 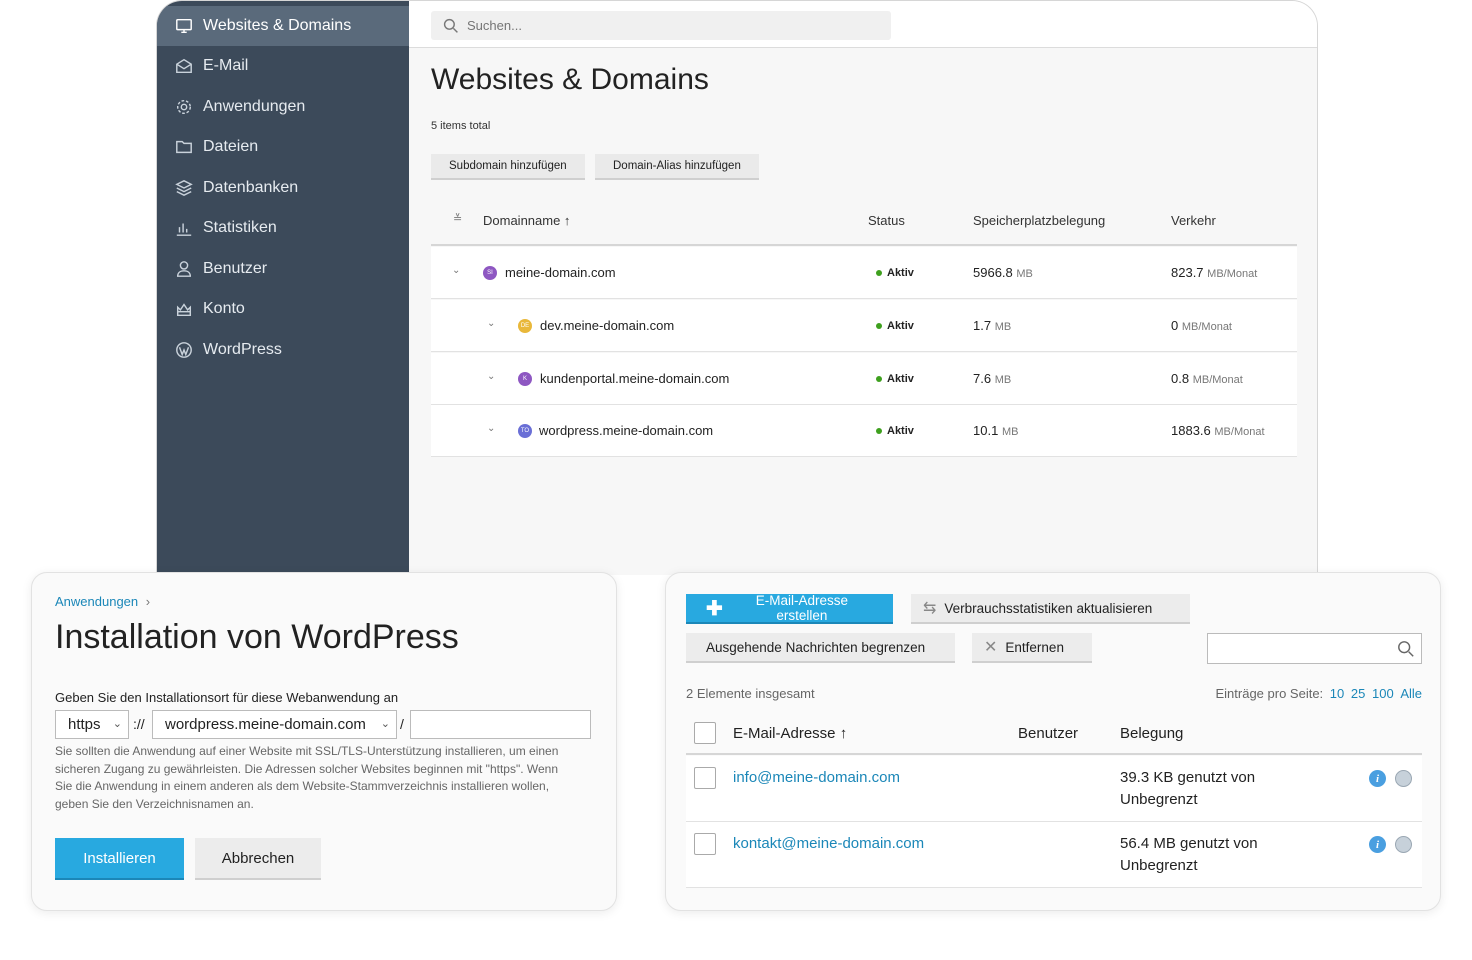 What do you see at coordinates (283, 228) in the screenshot?
I see `sidebar-item-statistiken: Statistiken` at bounding box center [283, 228].